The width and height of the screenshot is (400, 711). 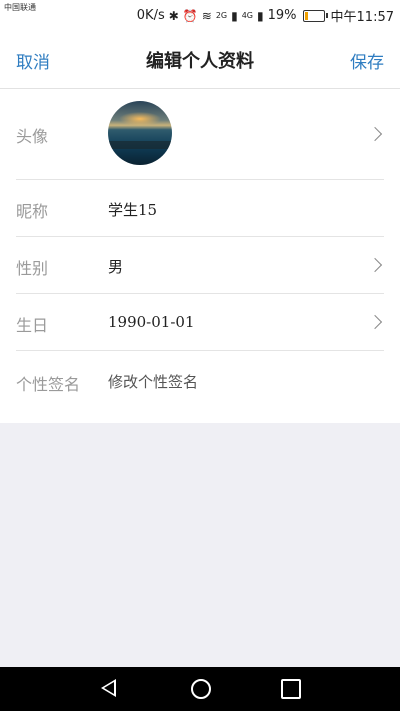 What do you see at coordinates (32, 268) in the screenshot?
I see `gender-label: 性别` at bounding box center [32, 268].